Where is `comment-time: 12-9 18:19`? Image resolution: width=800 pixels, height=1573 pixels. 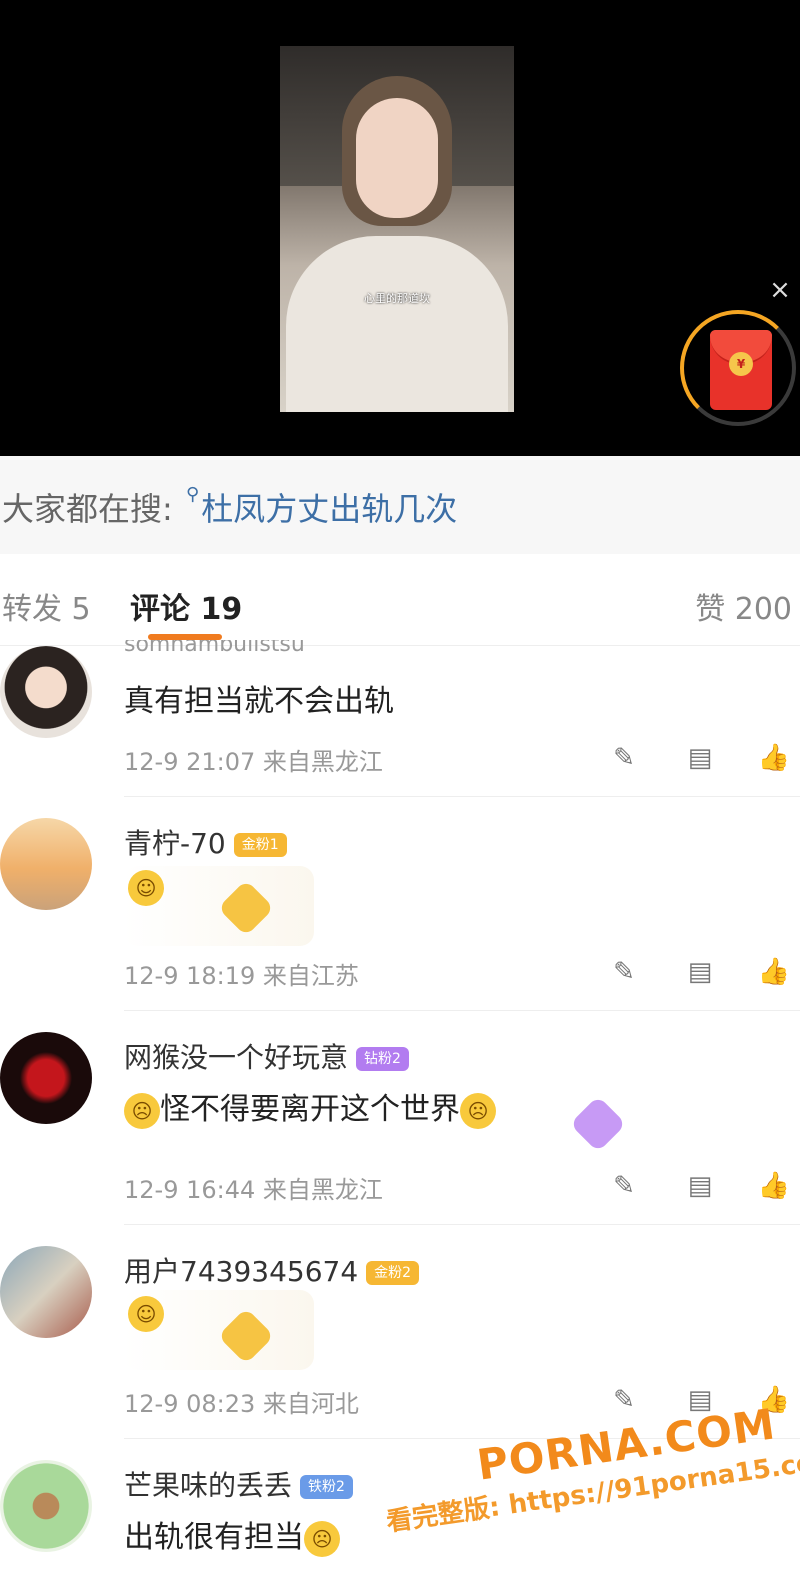
comment-time: 12-9 18:19 is located at coordinates (190, 976).